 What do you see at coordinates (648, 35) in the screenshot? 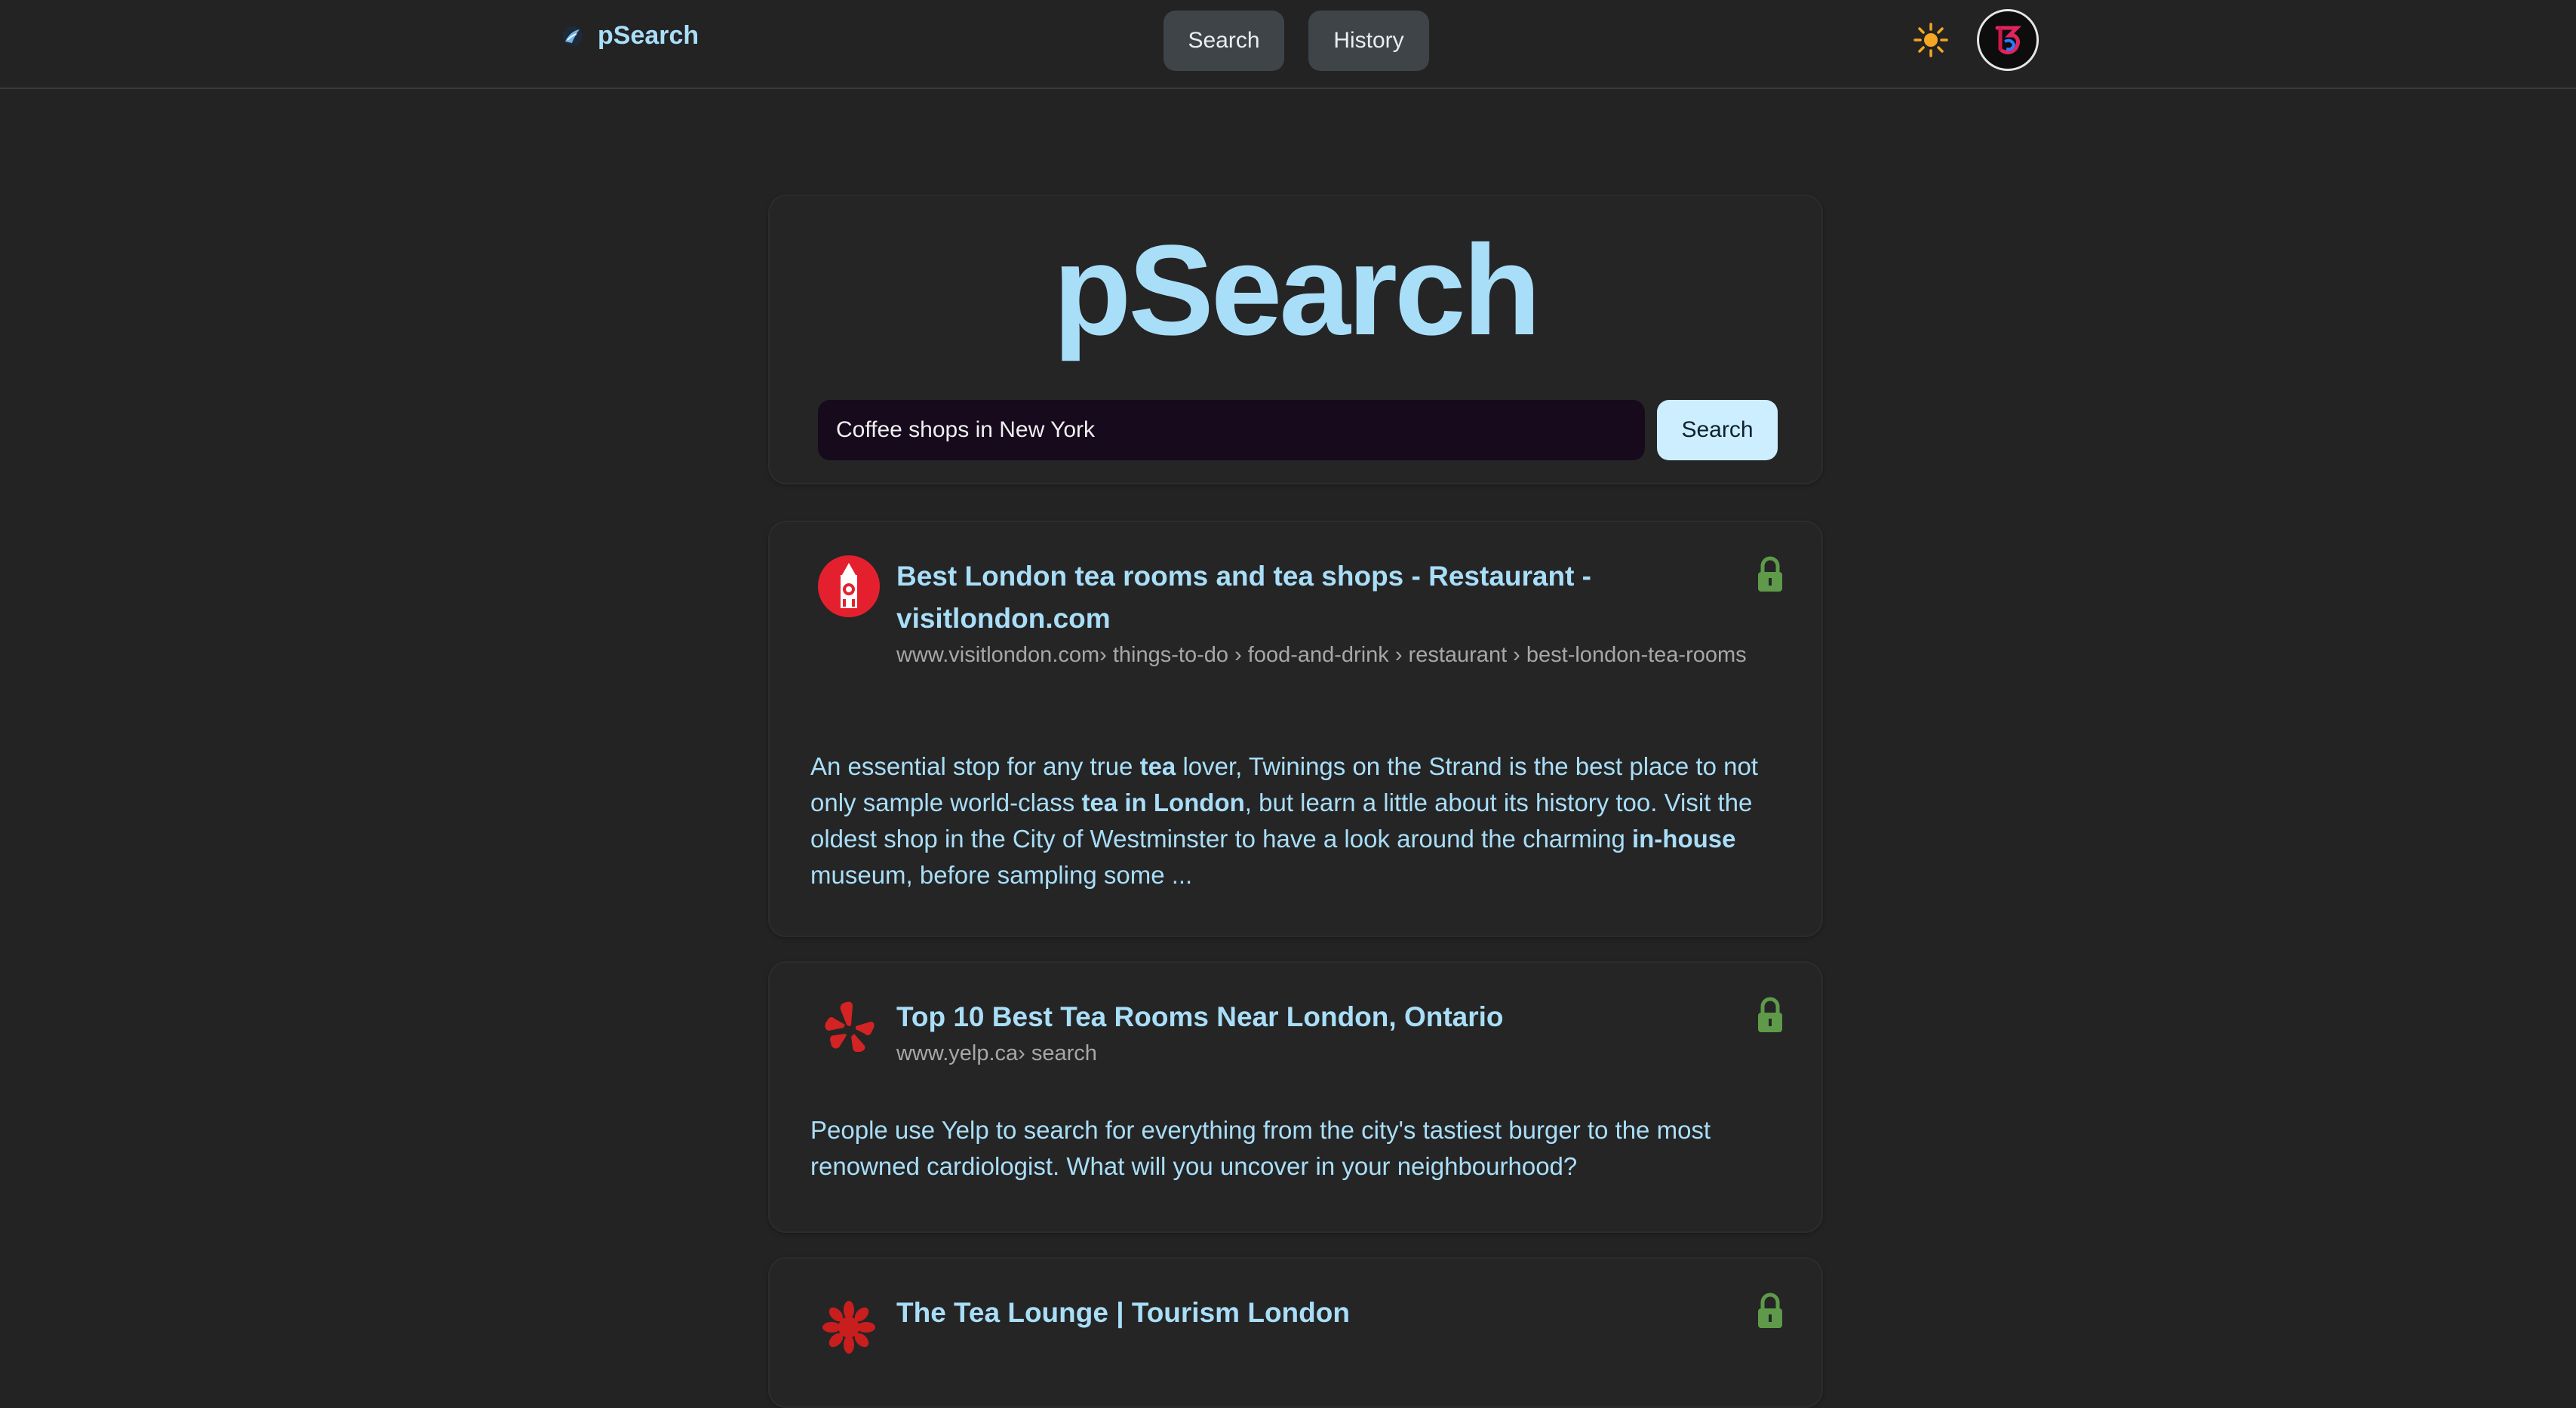
I see `brand-name: pSearch` at bounding box center [648, 35].